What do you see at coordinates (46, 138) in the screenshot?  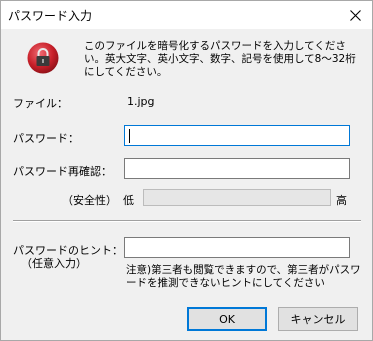 I see `password-label: パスワード：` at bounding box center [46, 138].